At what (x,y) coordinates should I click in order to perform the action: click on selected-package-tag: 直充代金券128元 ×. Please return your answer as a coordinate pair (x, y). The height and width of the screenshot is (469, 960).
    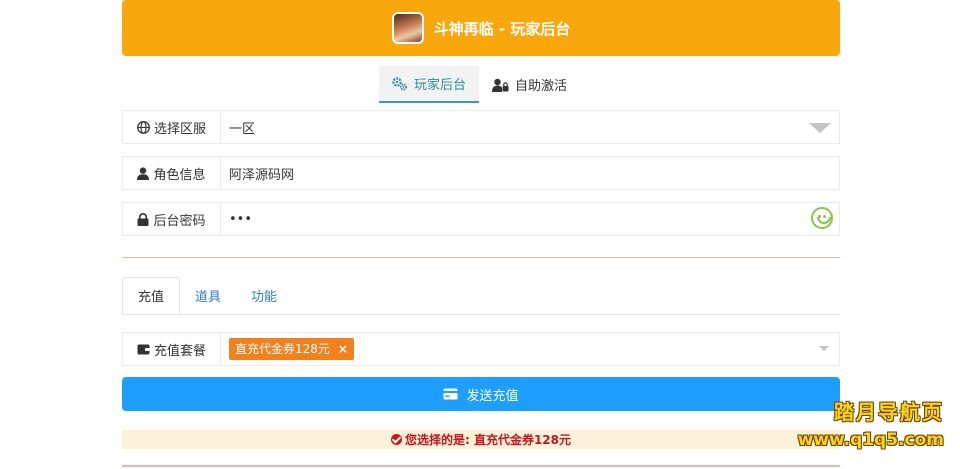
    Looking at the image, I should click on (291, 349).